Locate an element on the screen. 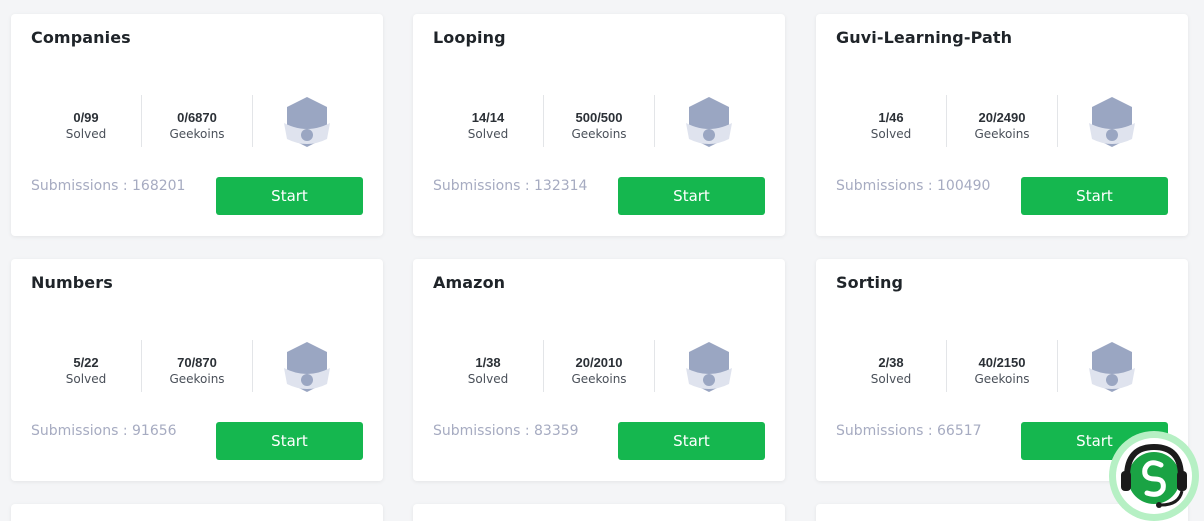 The height and width of the screenshot is (521, 1204). solved-count: 1/38 is located at coordinates (488, 362).